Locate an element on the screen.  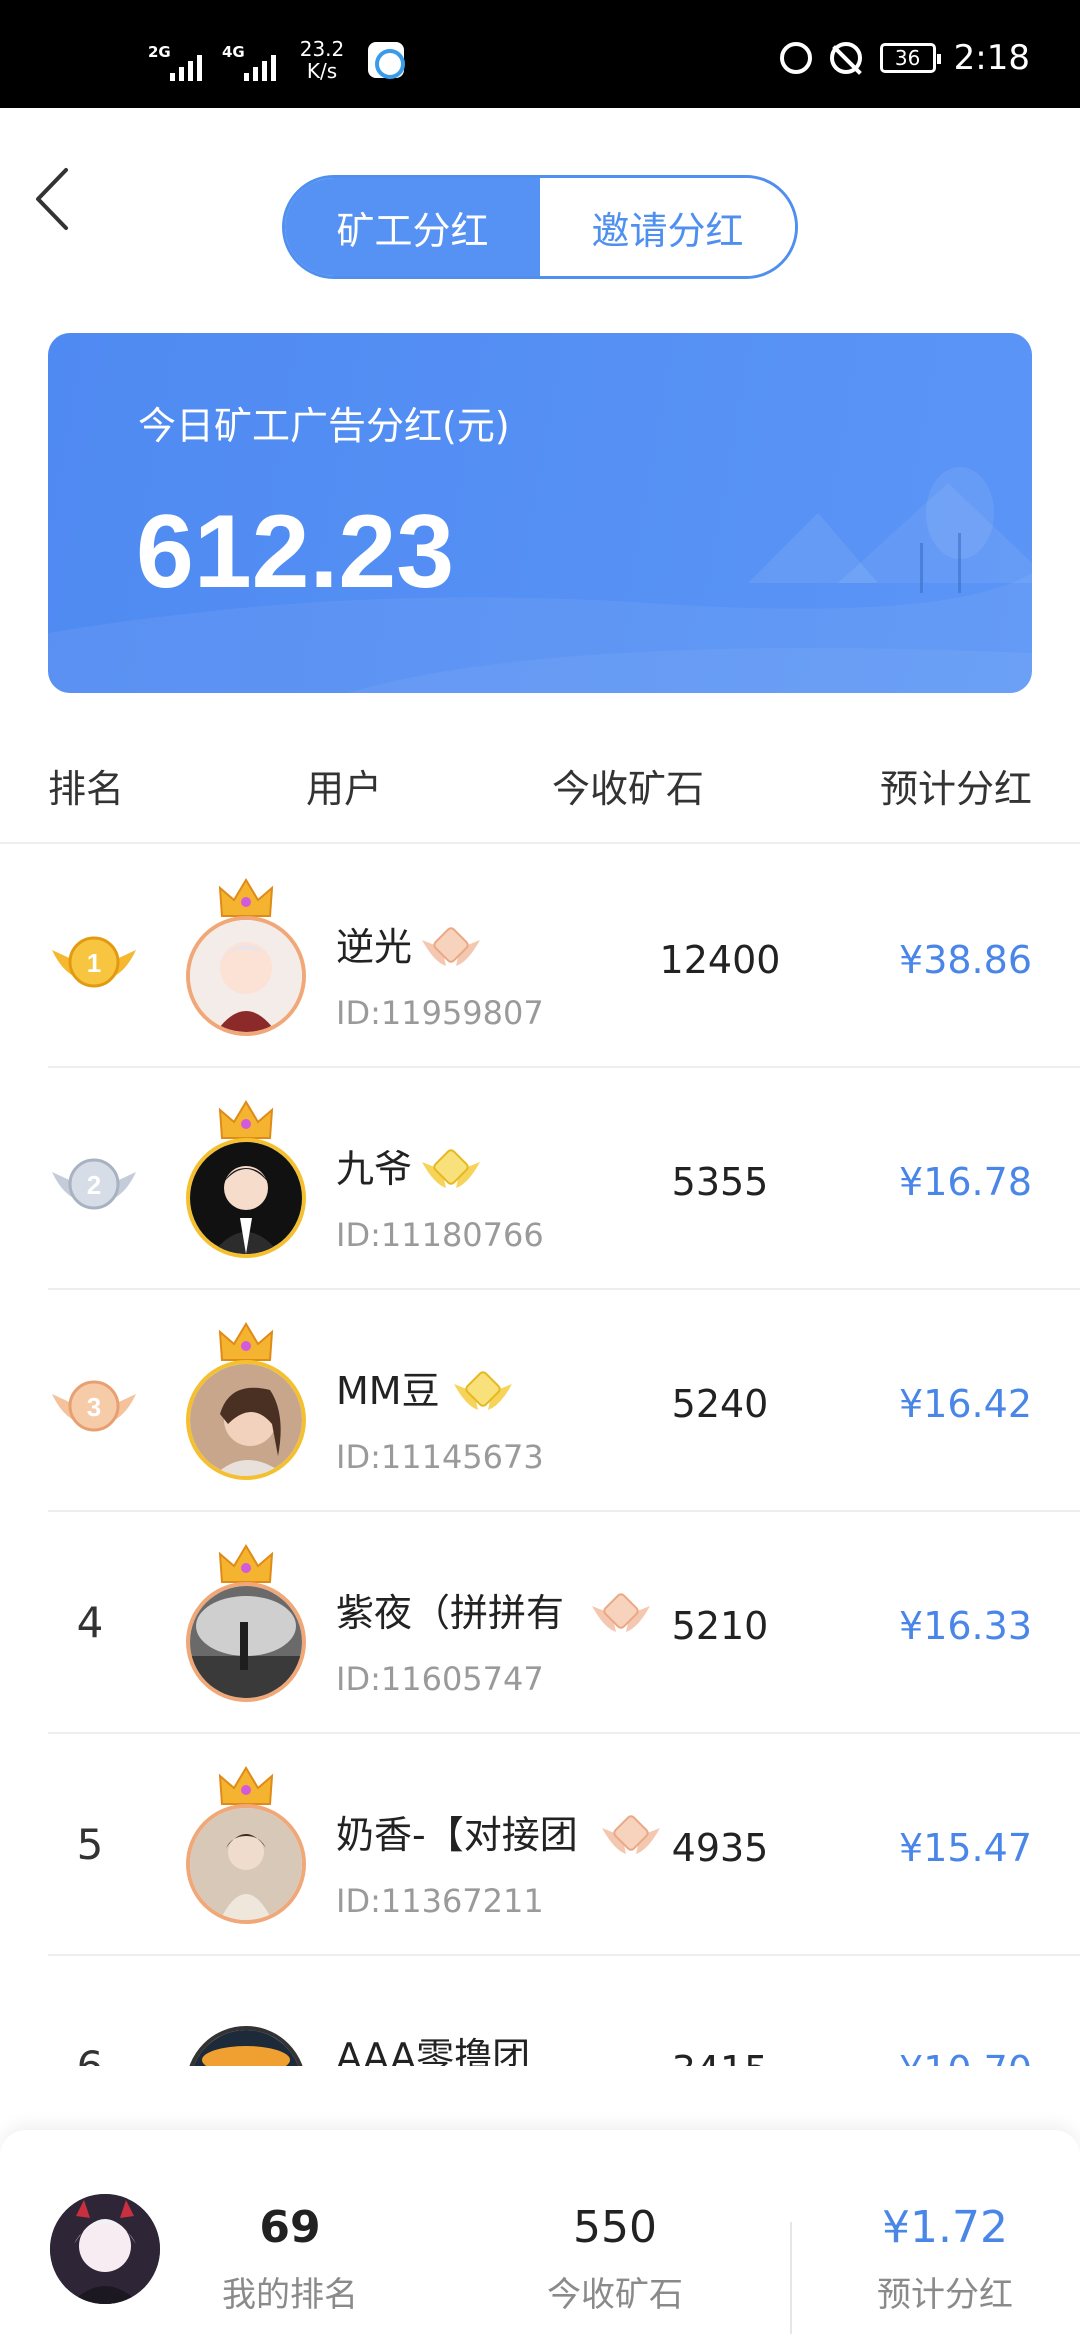
signal-4g-icon: 4G is located at coordinates (252, 60).